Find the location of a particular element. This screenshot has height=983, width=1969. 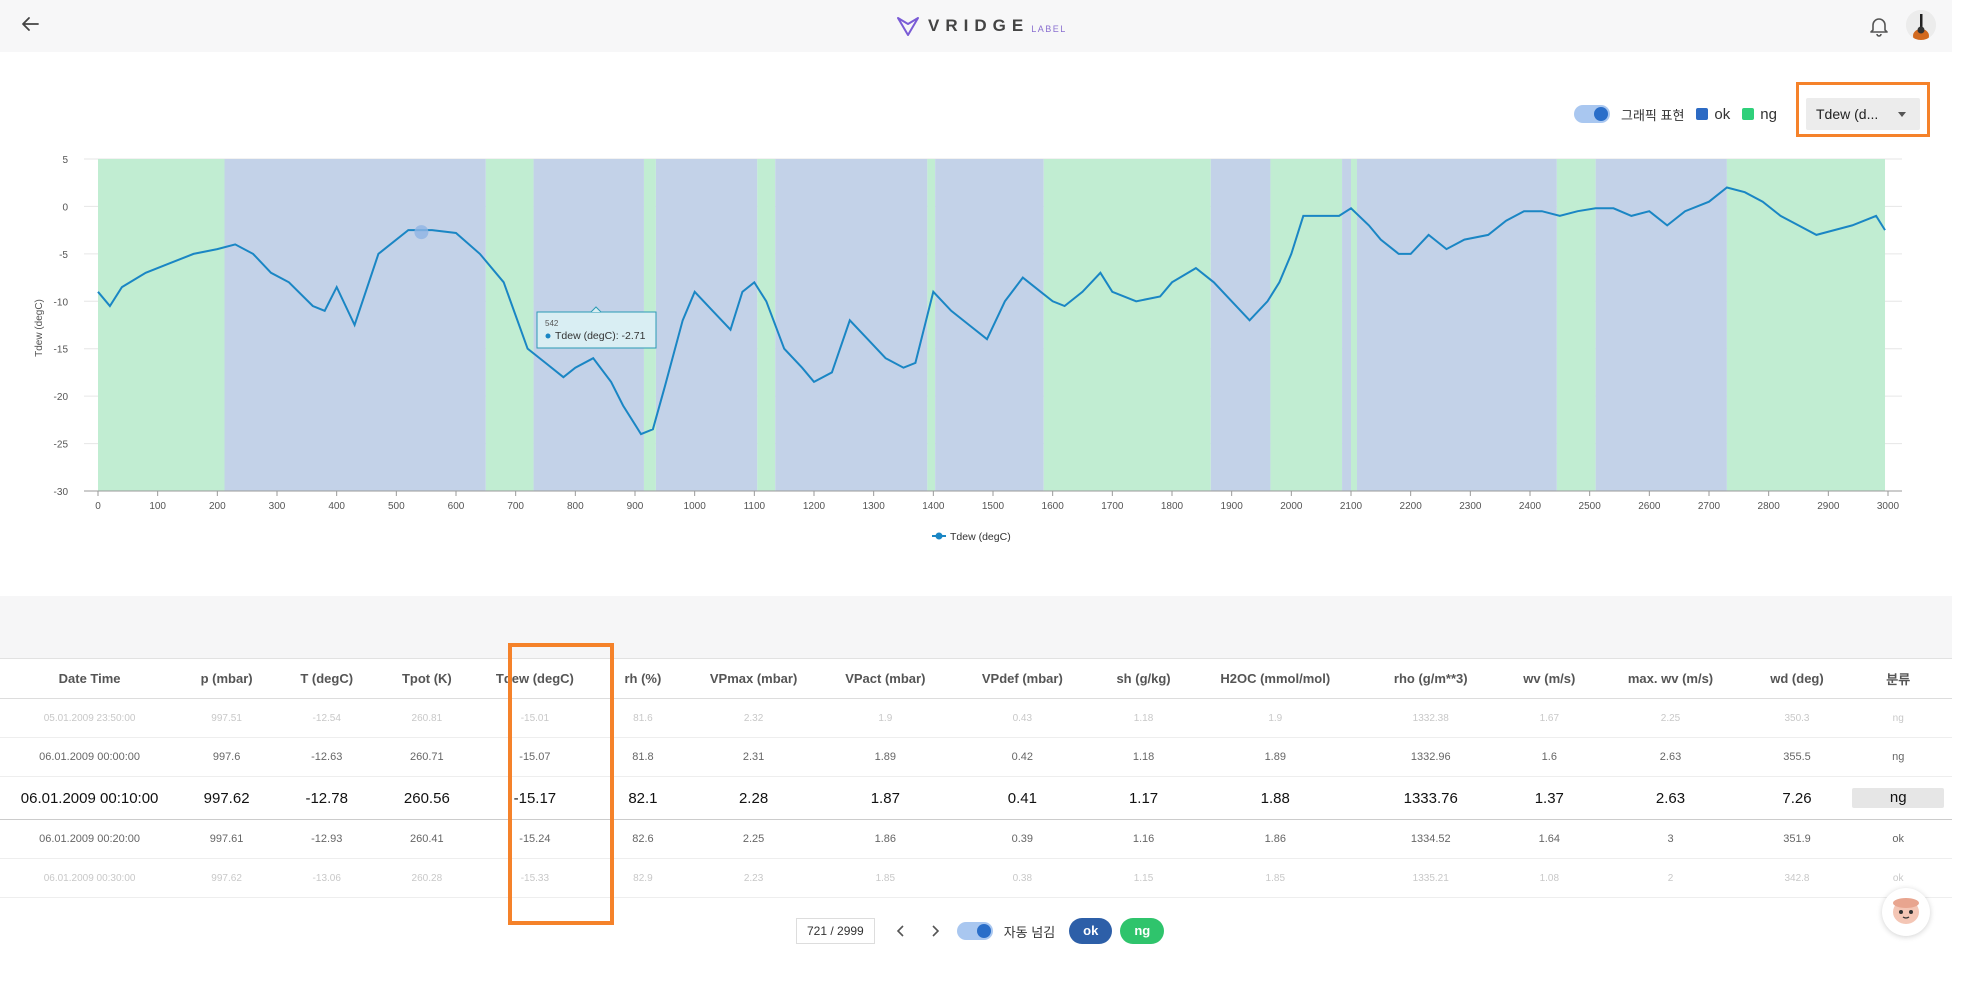

page-indicator: 721 / 2999 is located at coordinates (835, 931).